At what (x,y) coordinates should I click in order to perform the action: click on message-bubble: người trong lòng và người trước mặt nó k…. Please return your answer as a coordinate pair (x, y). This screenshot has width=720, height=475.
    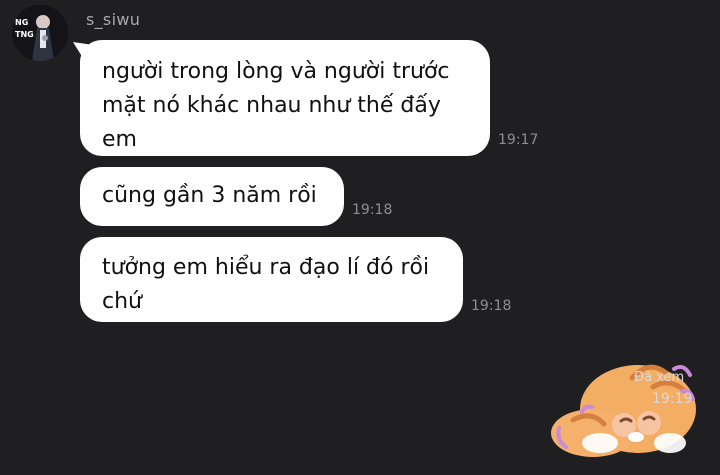
    Looking at the image, I should click on (285, 98).